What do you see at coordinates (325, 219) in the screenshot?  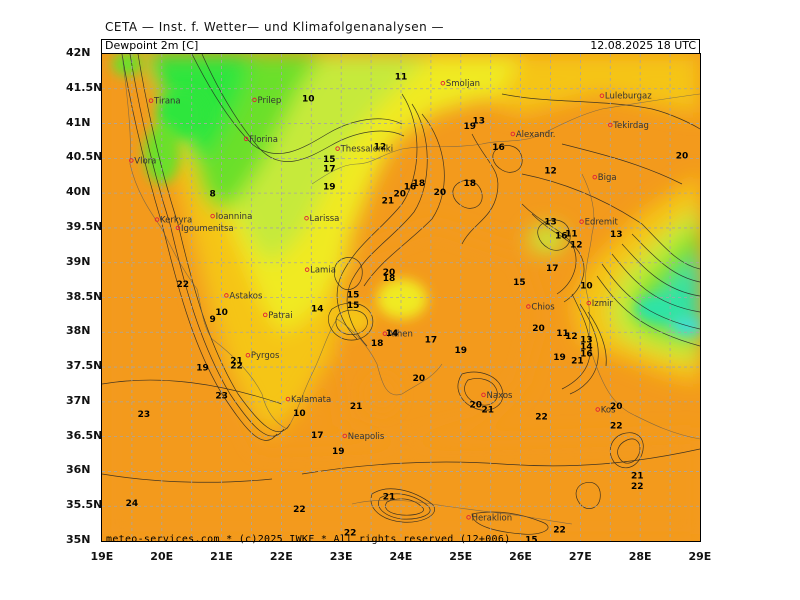 I see `city-label: Larissa` at bounding box center [325, 219].